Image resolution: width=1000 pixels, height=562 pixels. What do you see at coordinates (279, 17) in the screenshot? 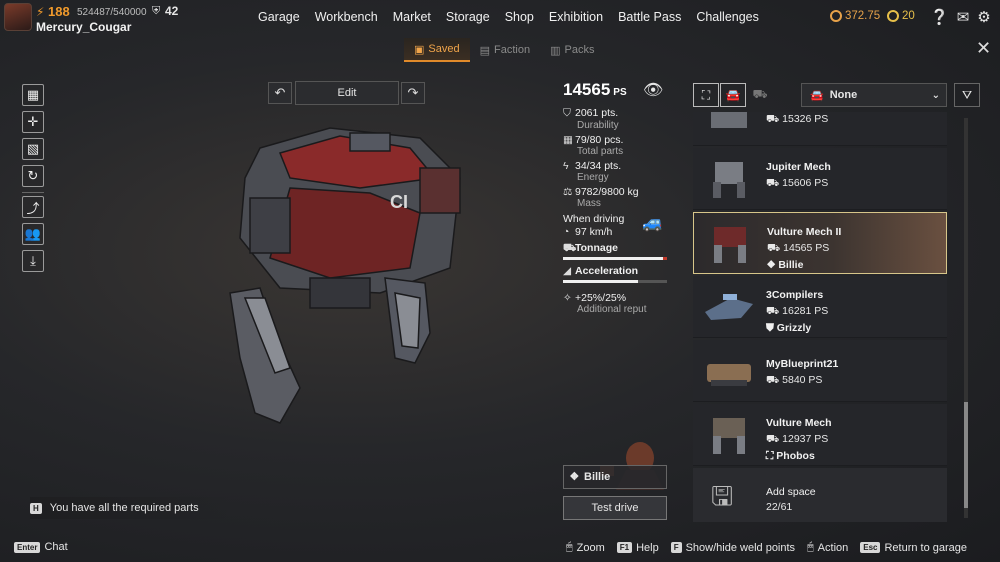
I see `nav-garage: Garage` at bounding box center [279, 17].